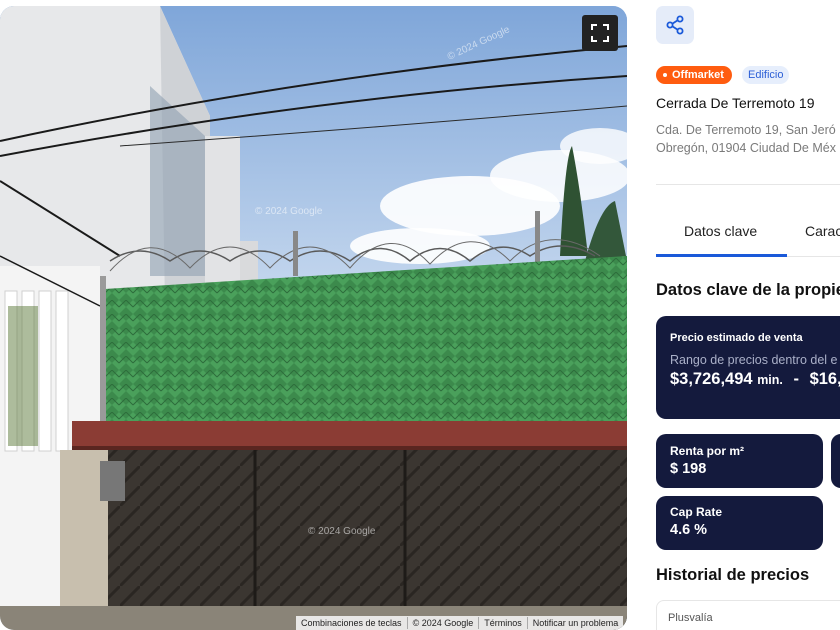 The height and width of the screenshot is (630, 840). Describe the element at coordinates (766, 75) in the screenshot. I see `property-type-badge: Edificio` at that location.